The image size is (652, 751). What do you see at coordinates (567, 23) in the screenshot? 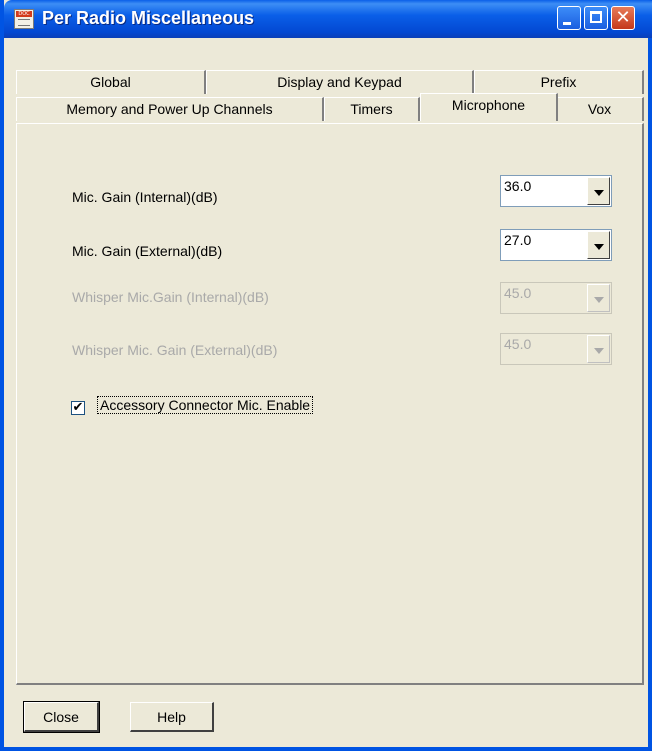
I see `minimize-icon` at bounding box center [567, 23].